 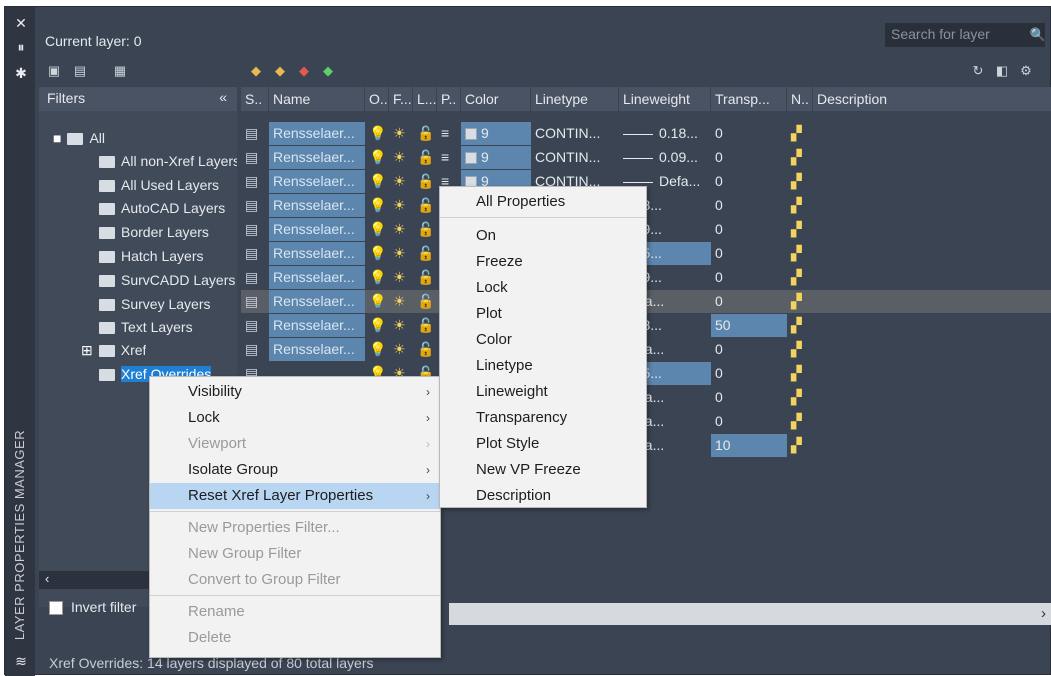 What do you see at coordinates (449, 133) in the screenshot?
I see `plot-toggle-icon: ≡` at bounding box center [449, 133].